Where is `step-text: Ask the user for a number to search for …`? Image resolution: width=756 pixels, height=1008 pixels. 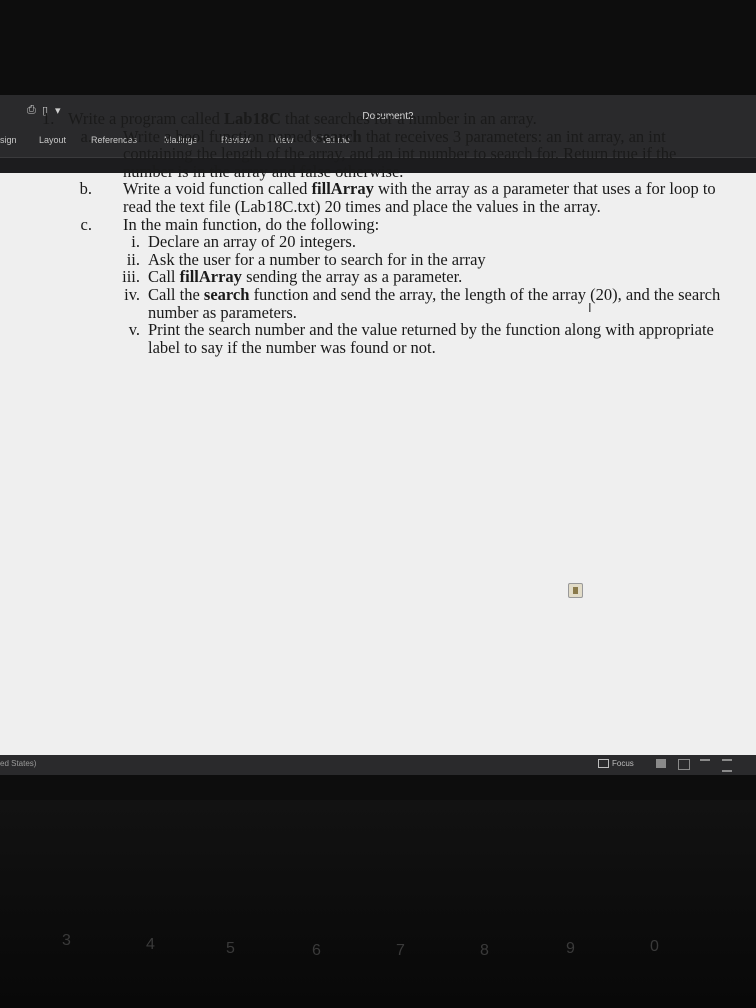 step-text: Ask the user for a number to search for … is located at coordinates (317, 259).